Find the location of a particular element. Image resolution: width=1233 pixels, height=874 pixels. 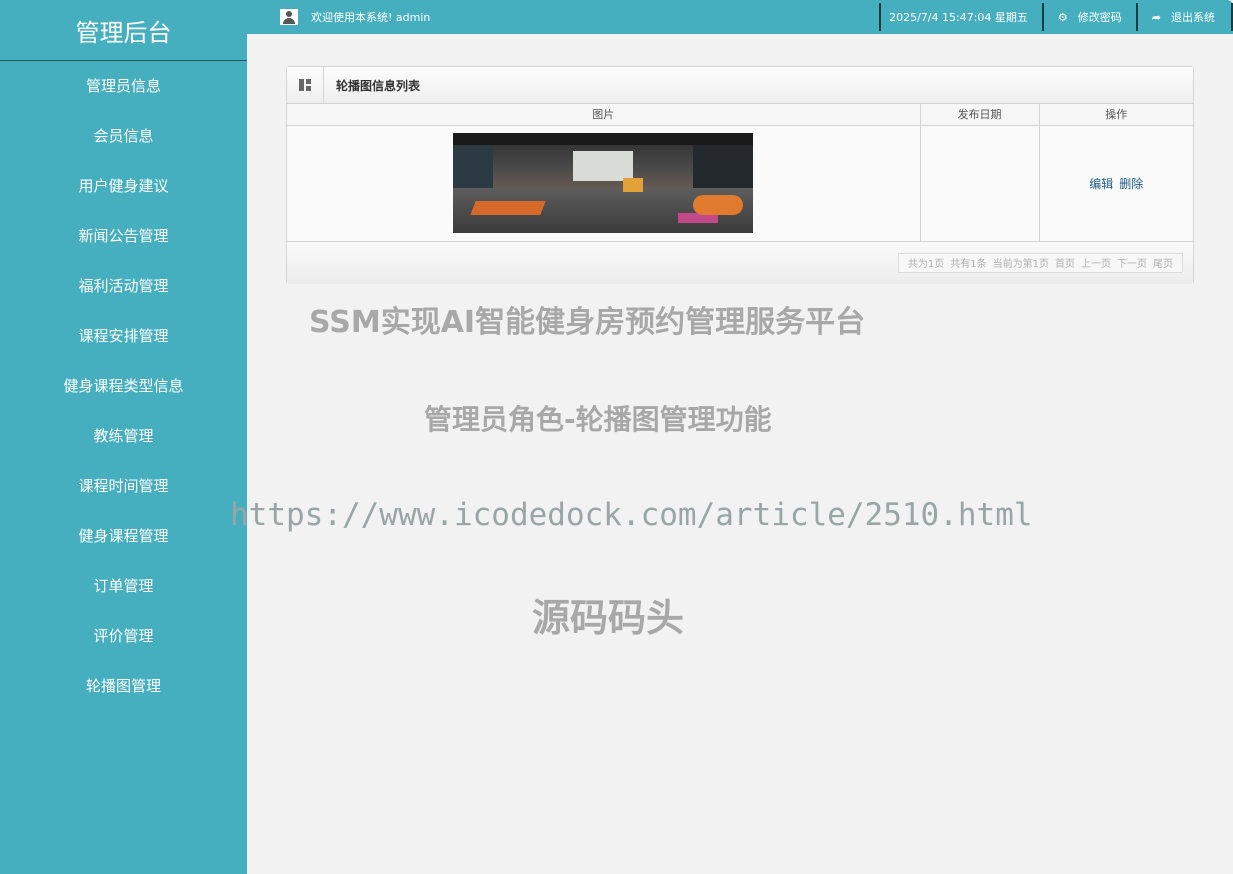

image-cell is located at coordinates (604, 183).